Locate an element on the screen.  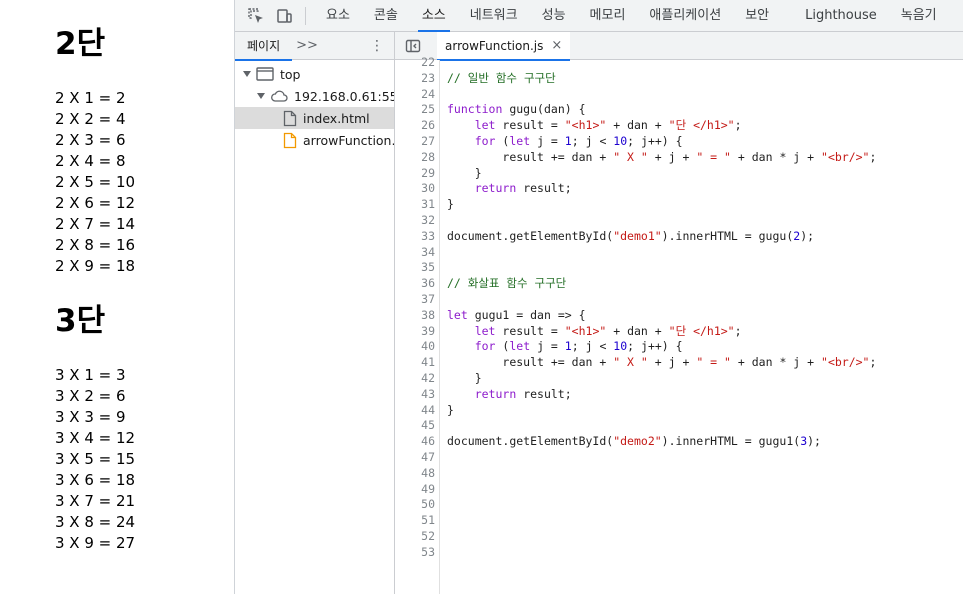
devtools-tab: 메모리 is located at coordinates (608, 16).